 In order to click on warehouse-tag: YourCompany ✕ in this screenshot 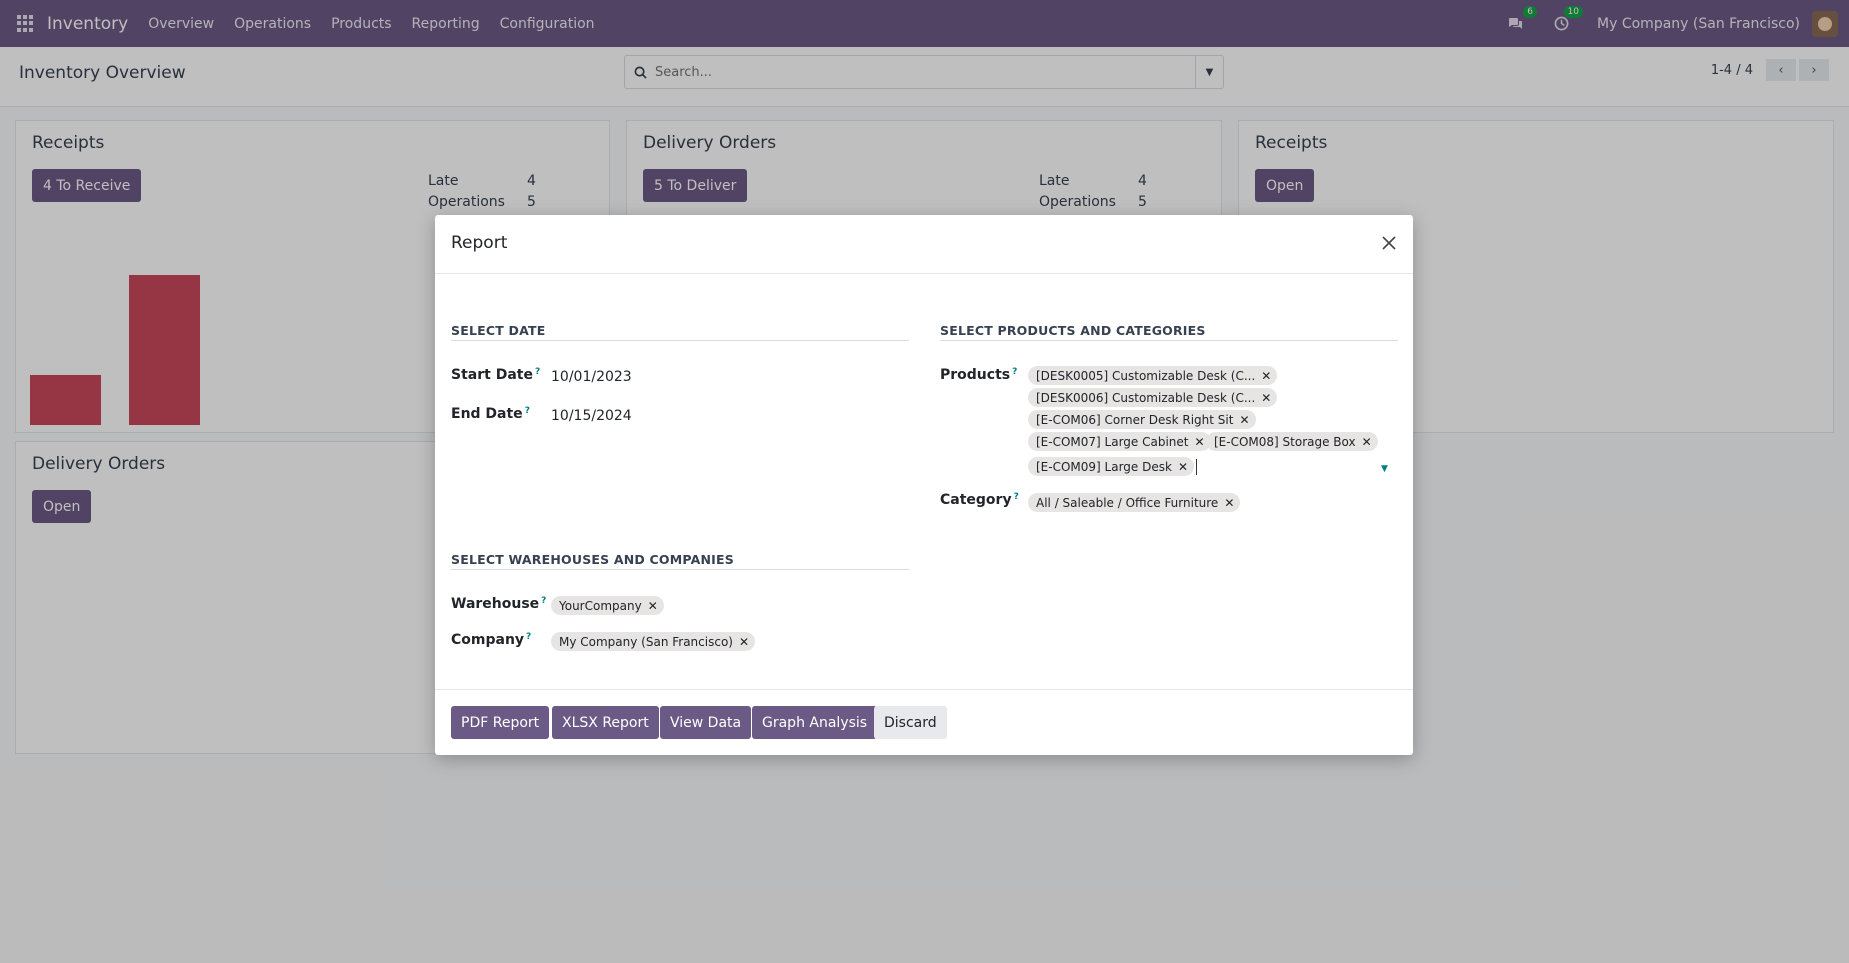, I will do `click(607, 605)`.